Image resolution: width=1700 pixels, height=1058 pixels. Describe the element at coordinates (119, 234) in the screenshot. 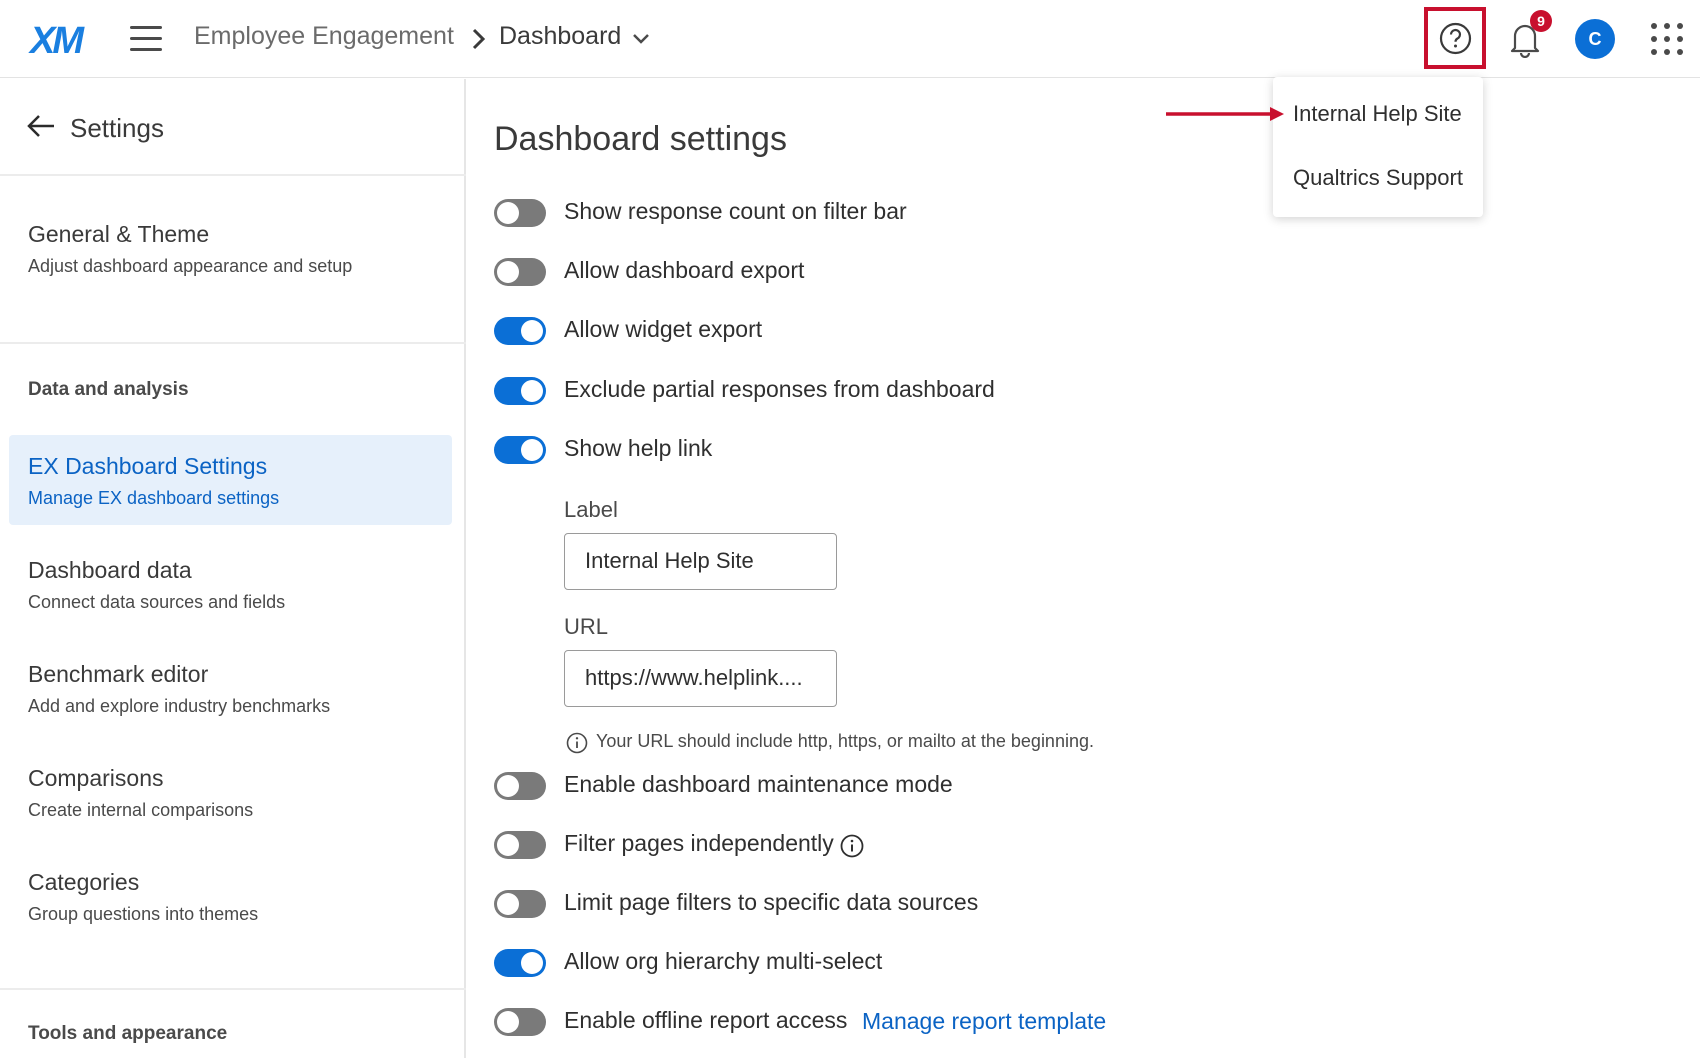

I see `sidebar-item-title: General & Theme` at that location.